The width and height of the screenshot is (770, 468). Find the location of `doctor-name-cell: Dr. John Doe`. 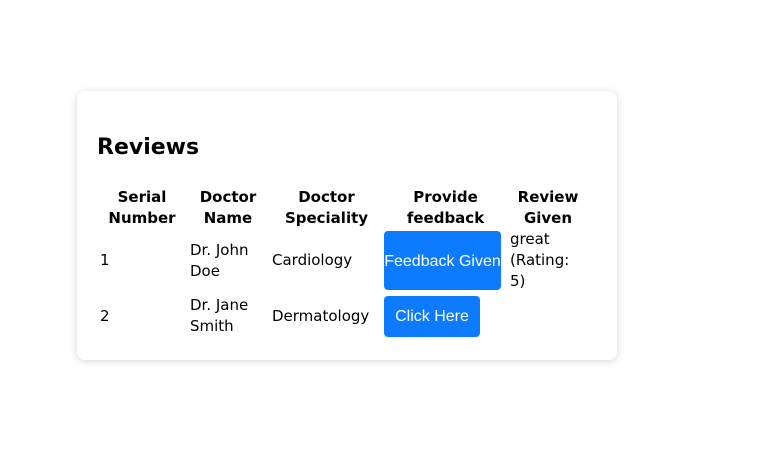

doctor-name-cell: Dr. John Doe is located at coordinates (219, 260).